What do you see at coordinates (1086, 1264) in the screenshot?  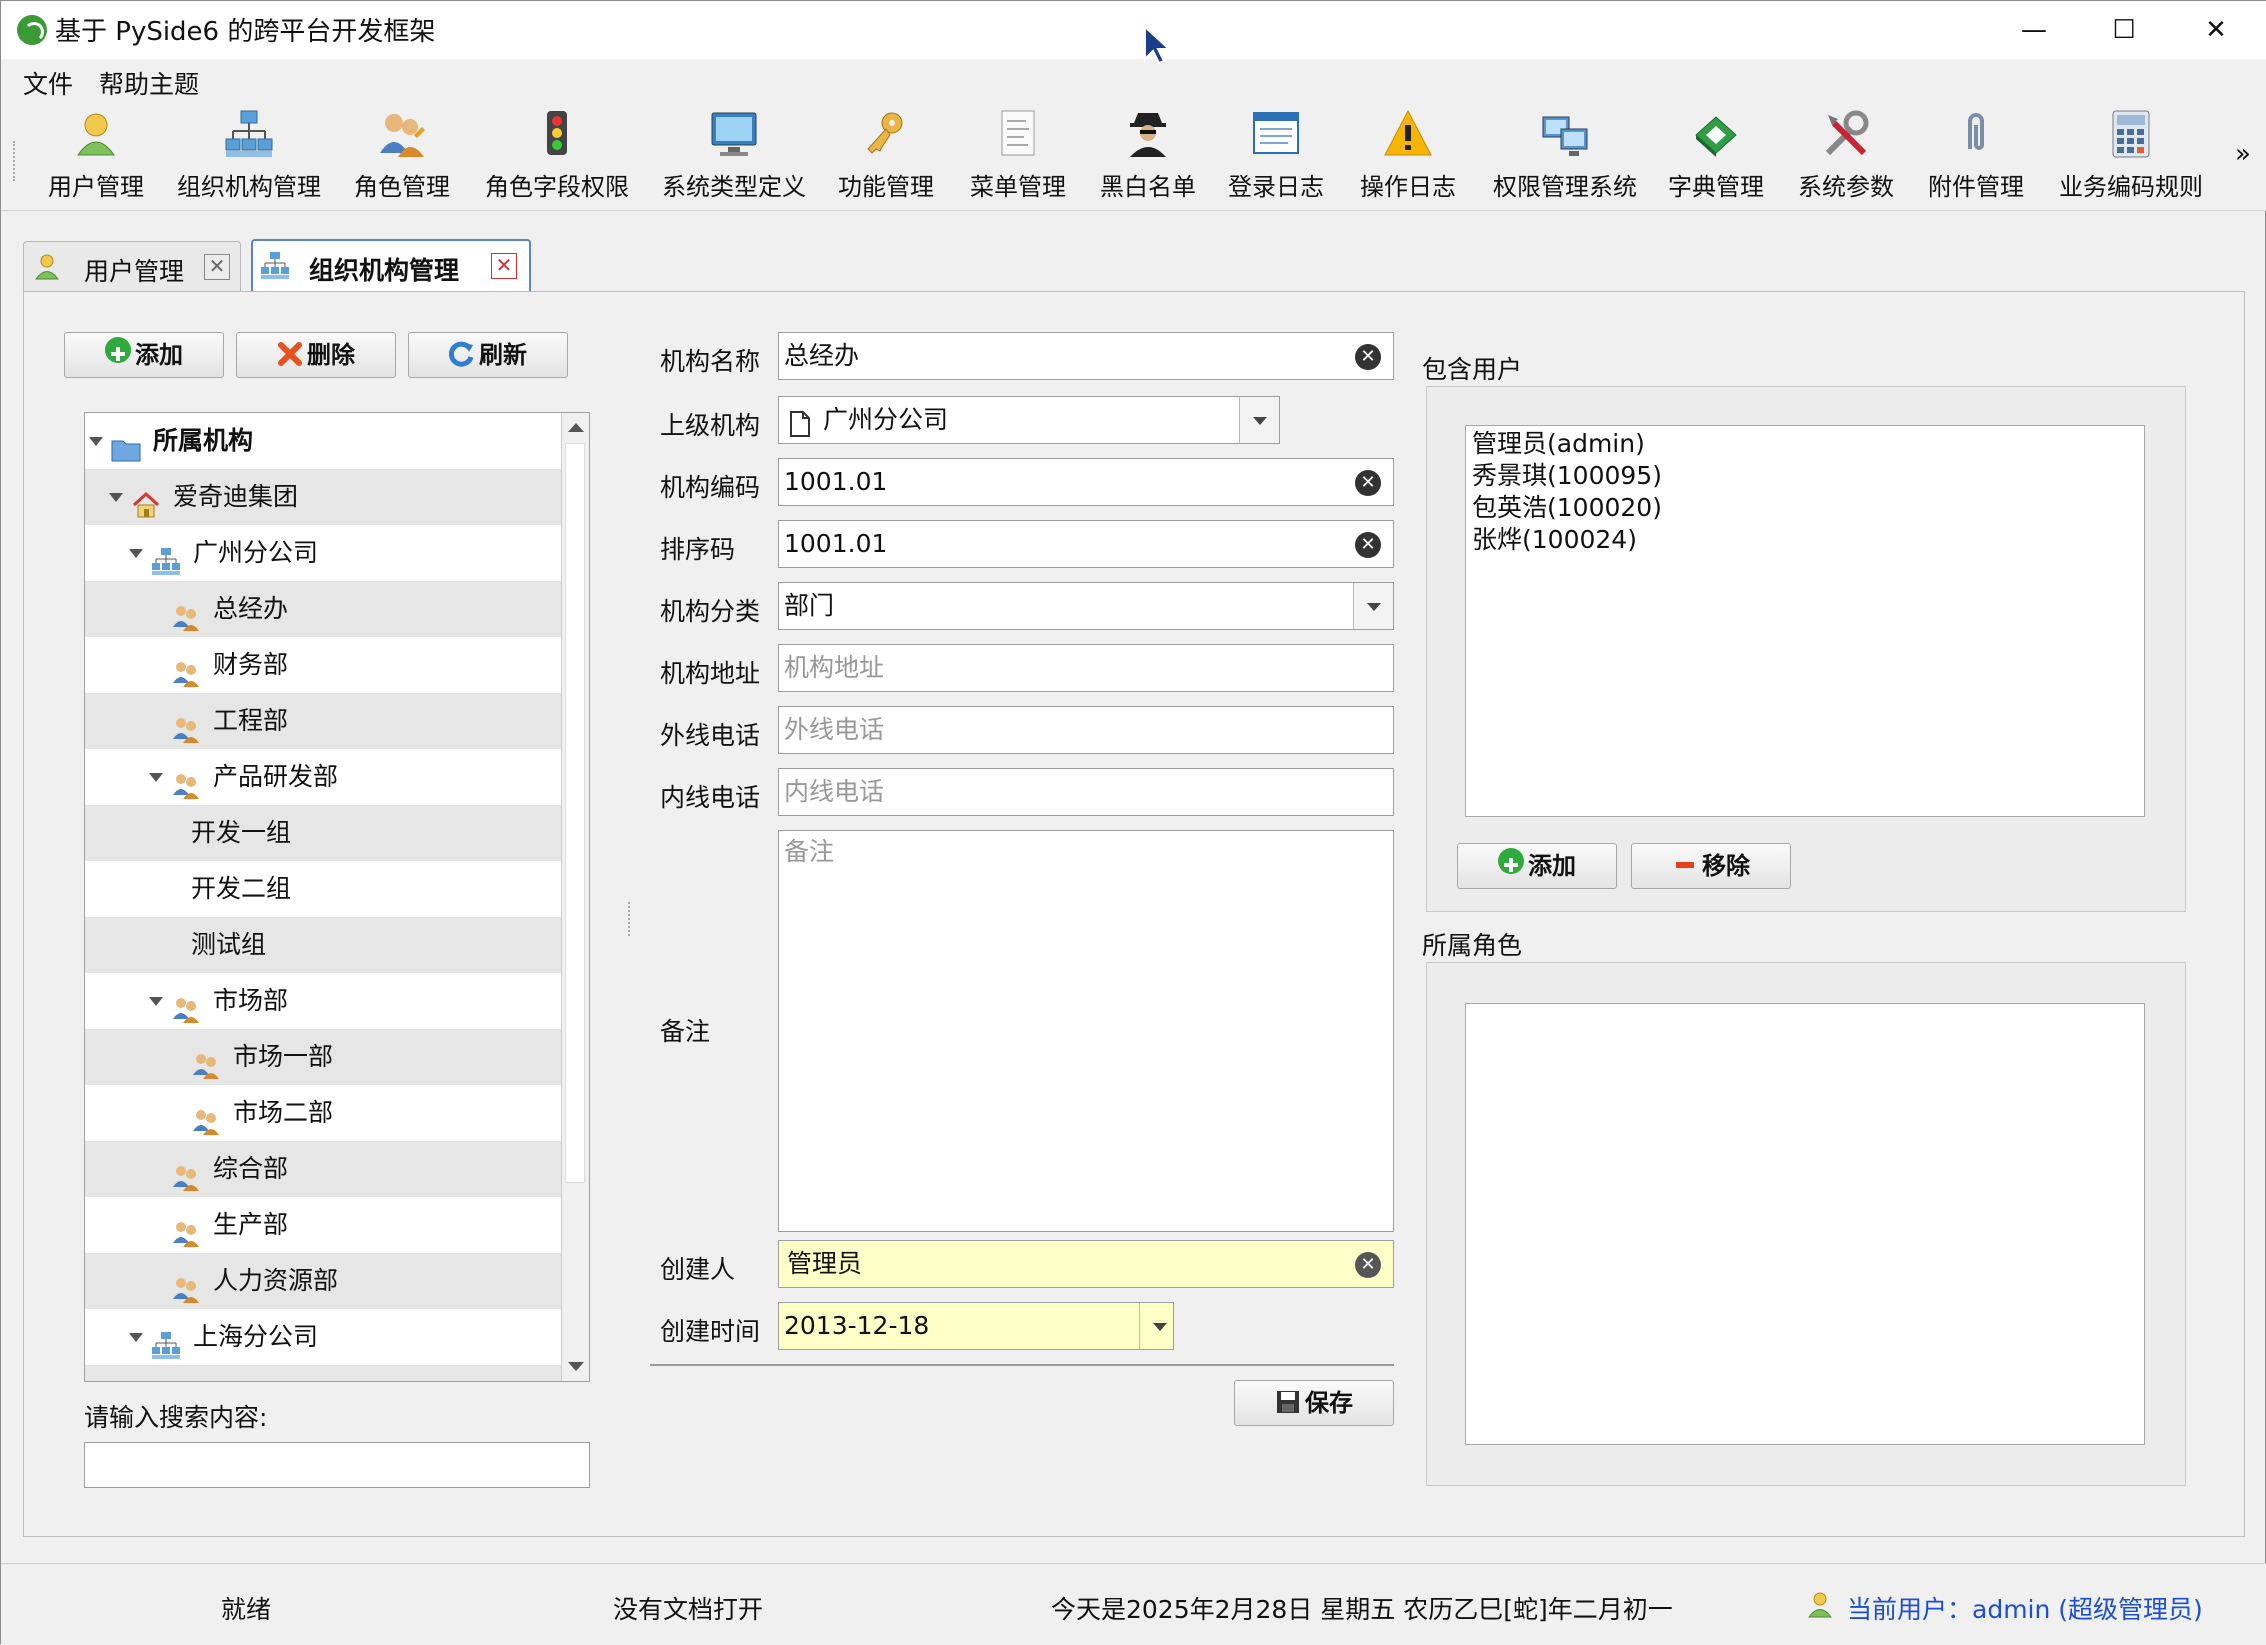 I see `creator-input: 管理员 ✕` at bounding box center [1086, 1264].